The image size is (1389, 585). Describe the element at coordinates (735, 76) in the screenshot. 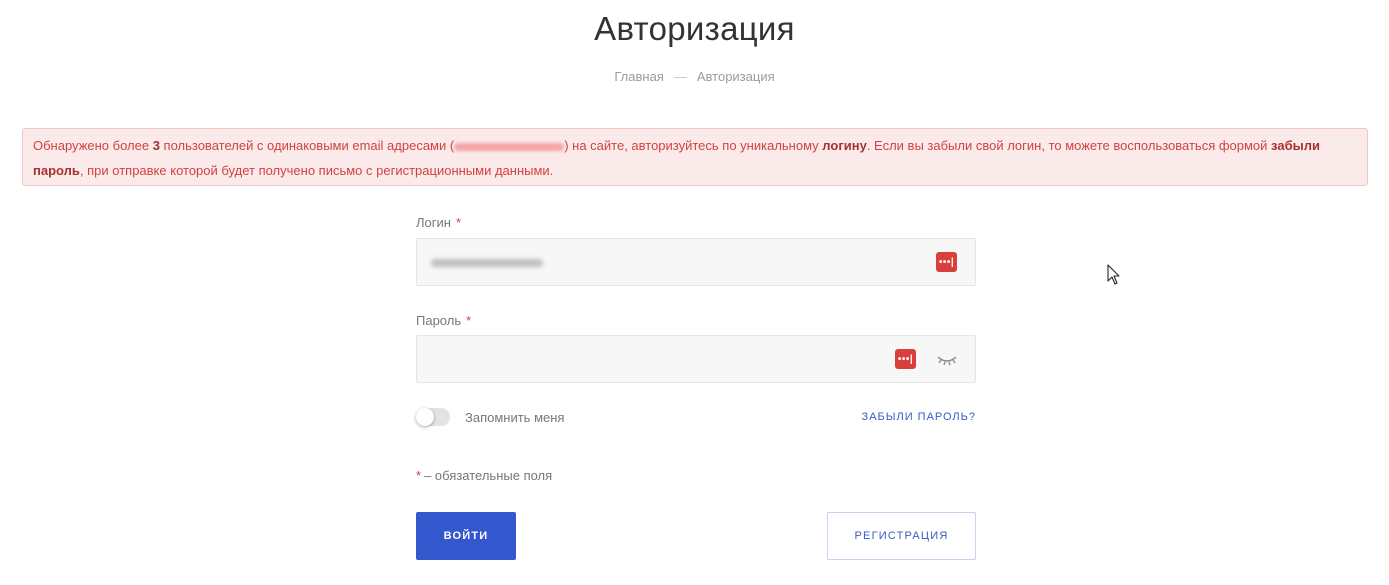

I see `breadcrumb-current: Авторизация` at that location.